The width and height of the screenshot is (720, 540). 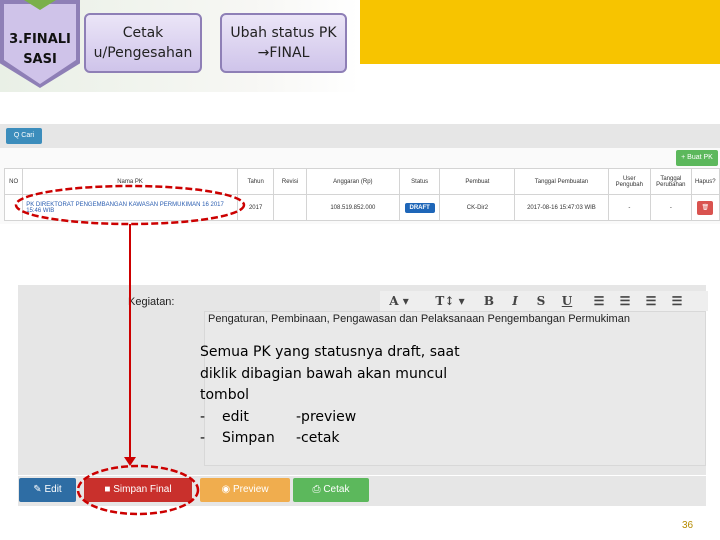 I want to click on edit-icon: ✎, so click(x=39, y=489).